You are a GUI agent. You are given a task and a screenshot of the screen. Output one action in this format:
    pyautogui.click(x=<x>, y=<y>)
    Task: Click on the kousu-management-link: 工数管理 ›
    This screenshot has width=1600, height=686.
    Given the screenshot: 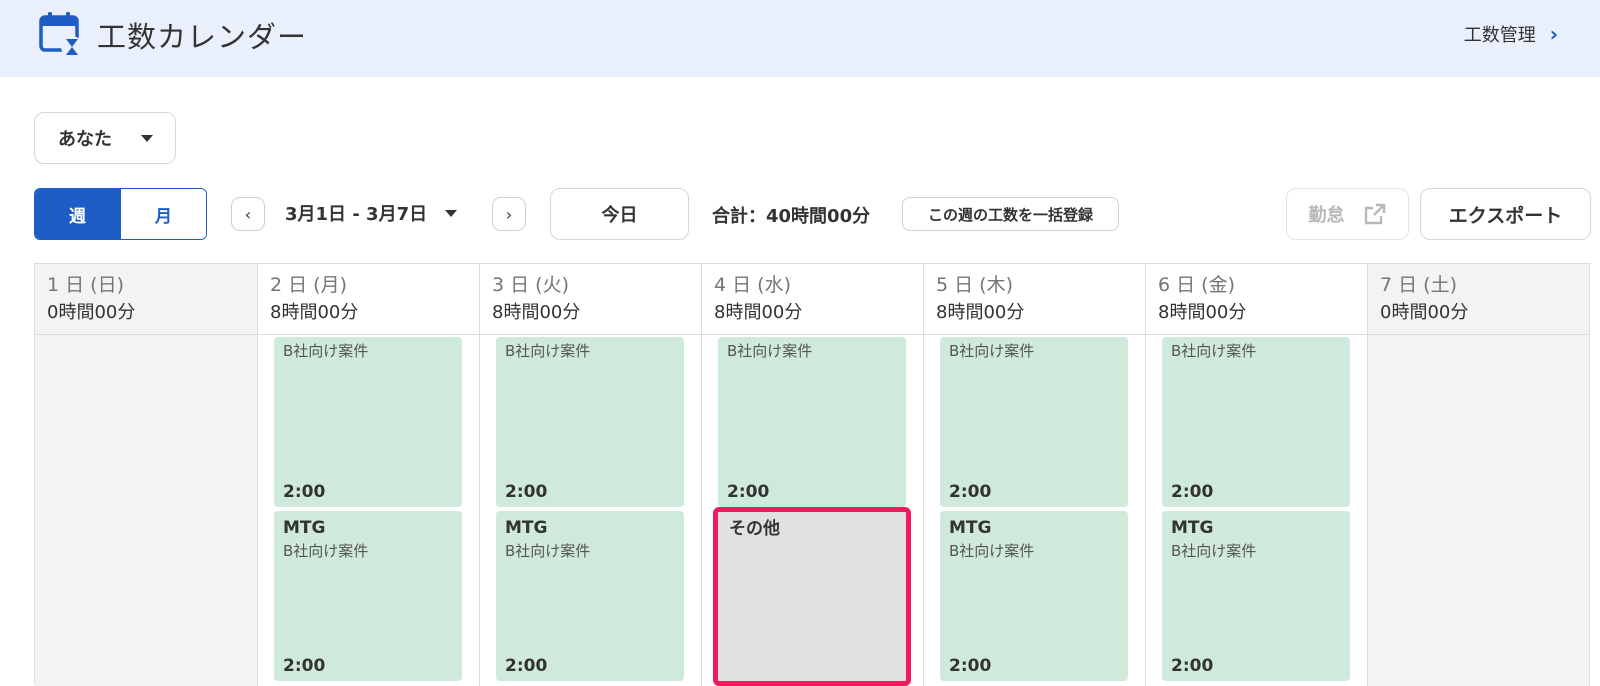 What is the action you would take?
    pyautogui.click(x=1511, y=34)
    